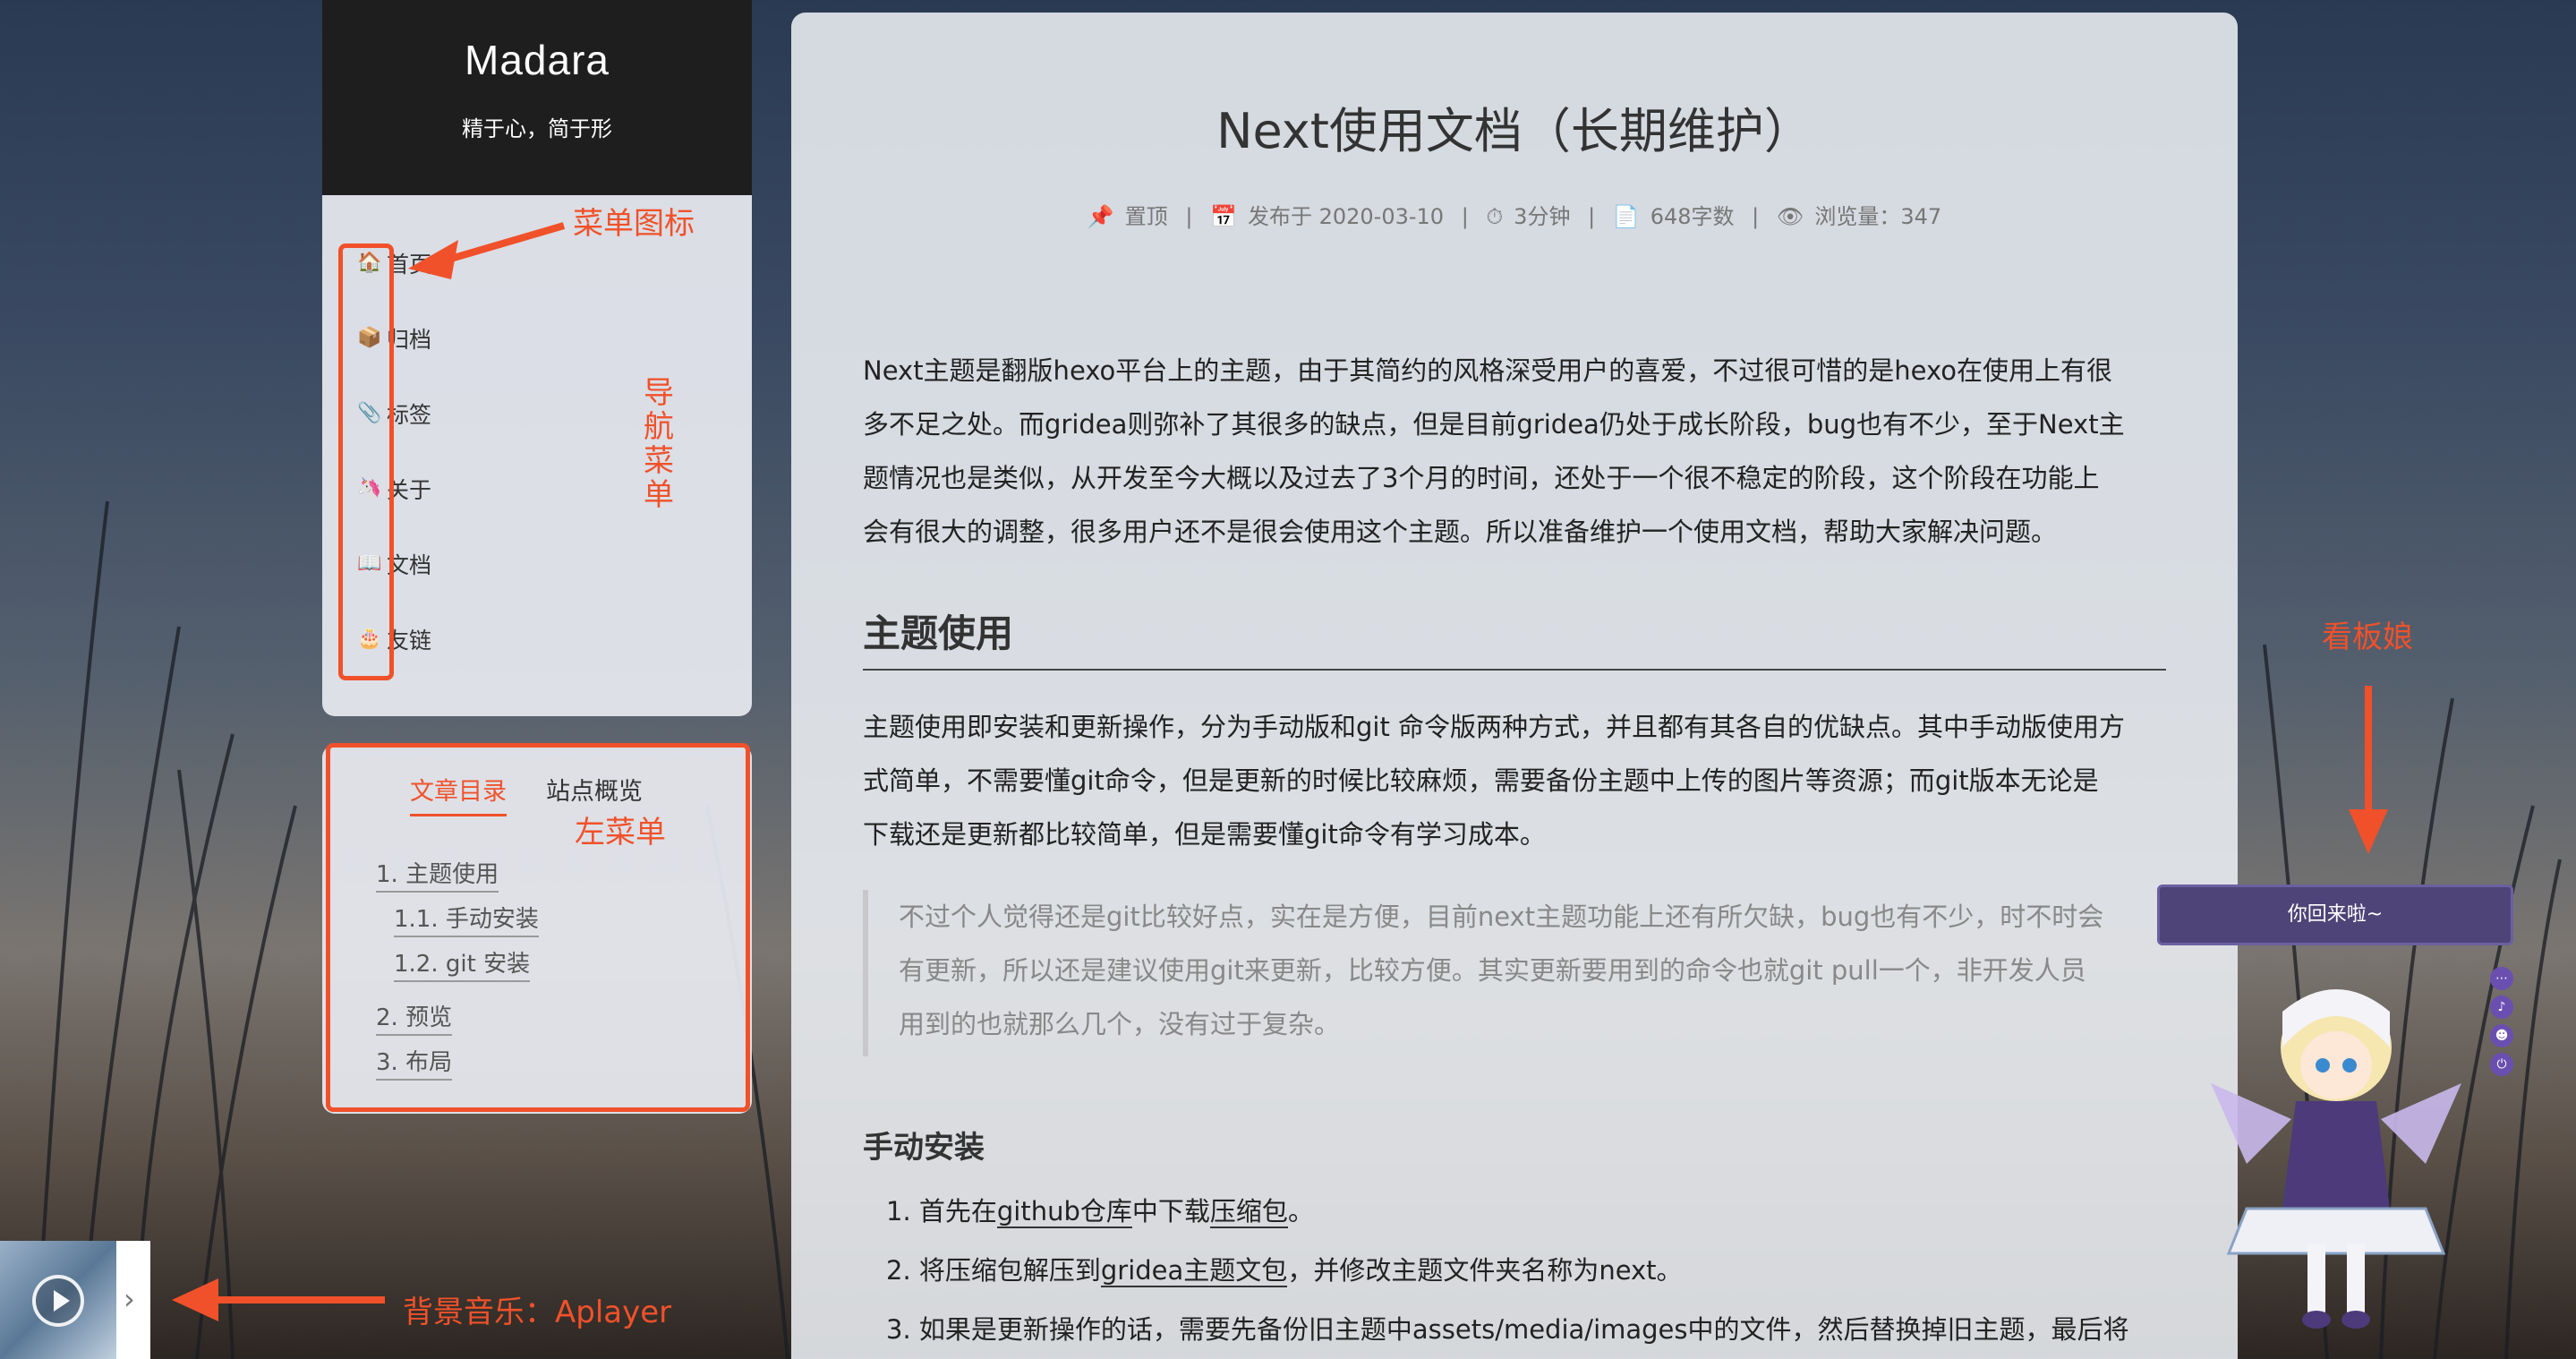 This screenshot has width=2576, height=1359. What do you see at coordinates (2335, 915) in the screenshot?
I see `widget-message: 你回来啦~` at bounding box center [2335, 915].